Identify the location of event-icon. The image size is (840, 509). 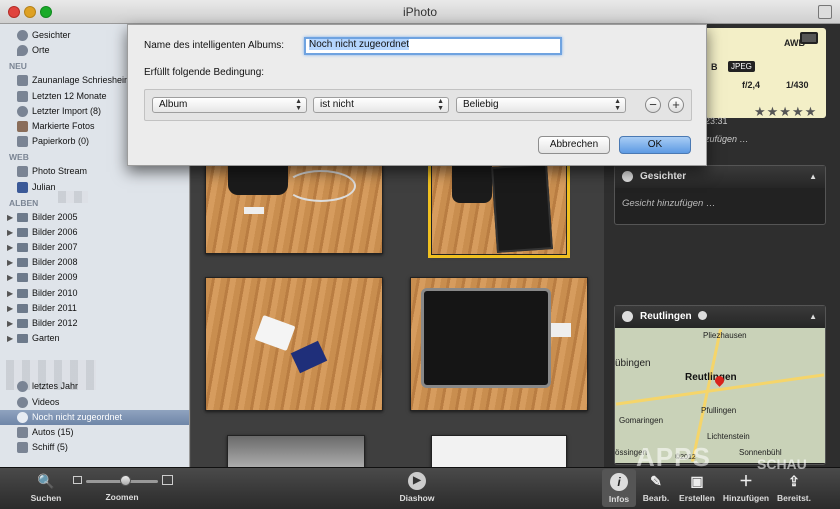
(22, 81).